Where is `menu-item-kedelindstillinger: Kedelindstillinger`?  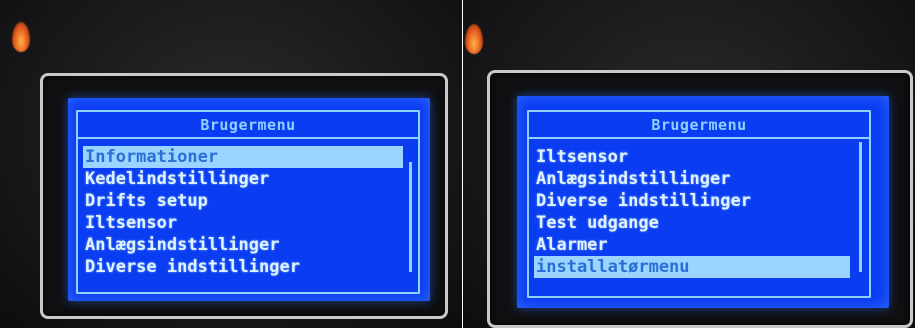 menu-item-kedelindstillinger: Kedelindstillinger is located at coordinates (243, 179).